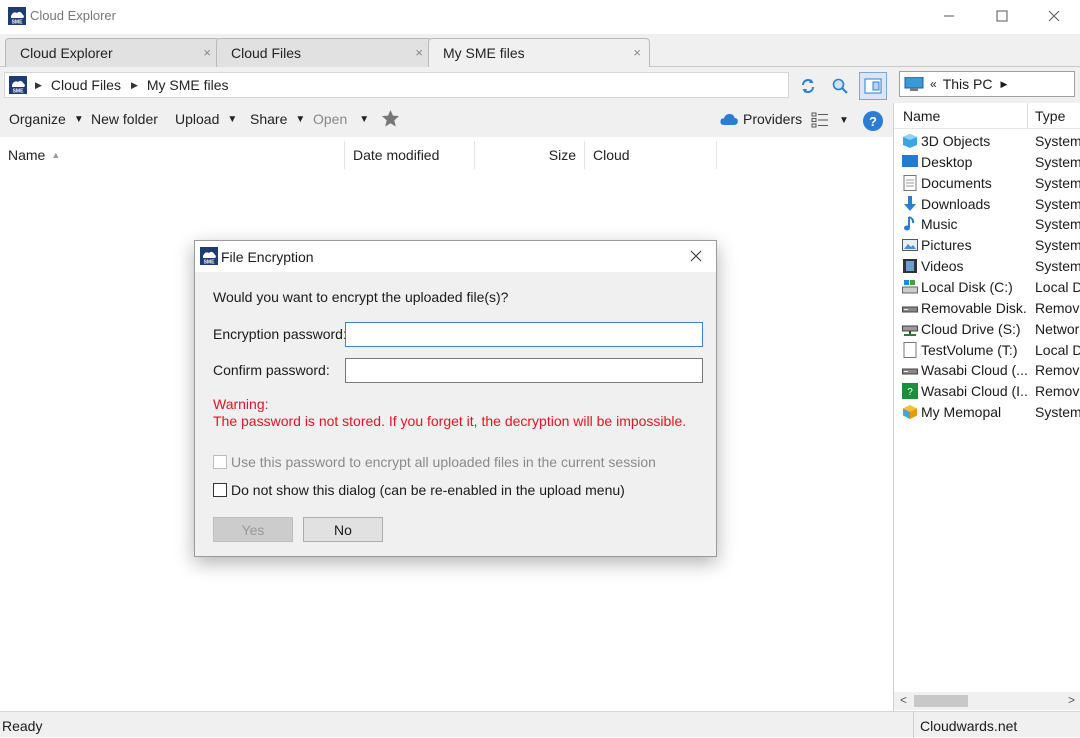  I want to click on this-pc-item: 3D Objects System, so click(987, 141).